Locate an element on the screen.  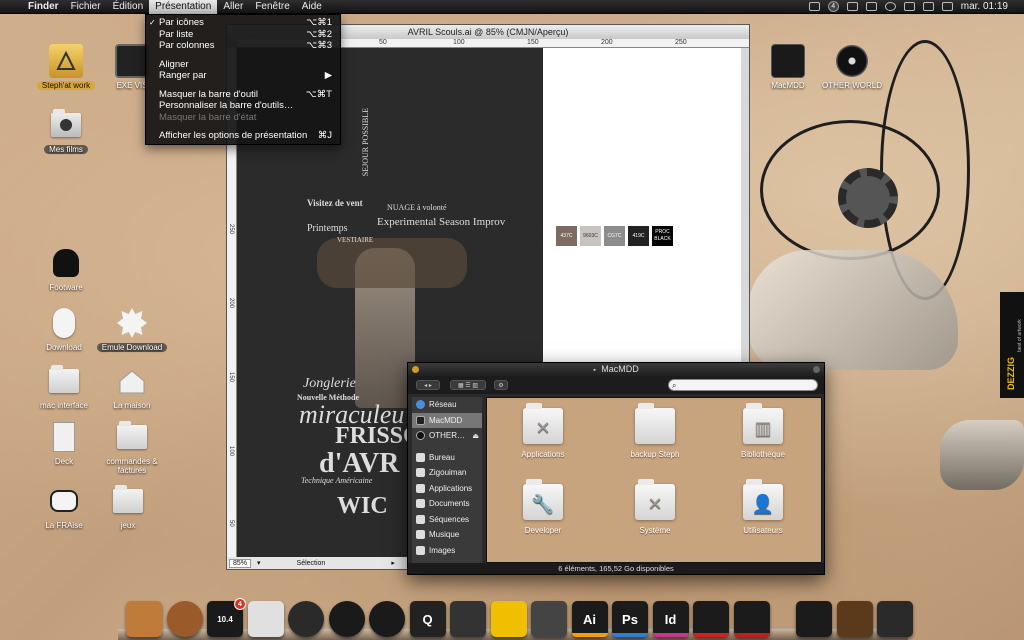
volume-icon is located at coordinates (928, 6).